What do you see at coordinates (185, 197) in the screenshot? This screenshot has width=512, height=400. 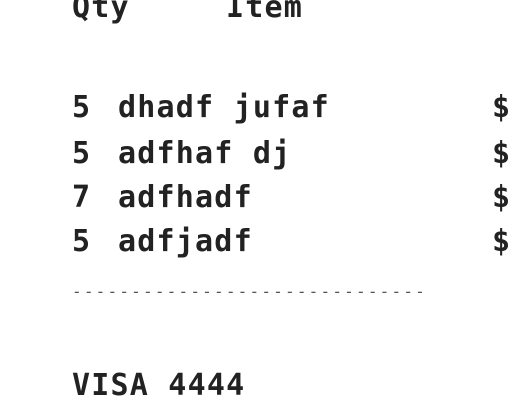 I see `line-item-name: adfhadf` at bounding box center [185, 197].